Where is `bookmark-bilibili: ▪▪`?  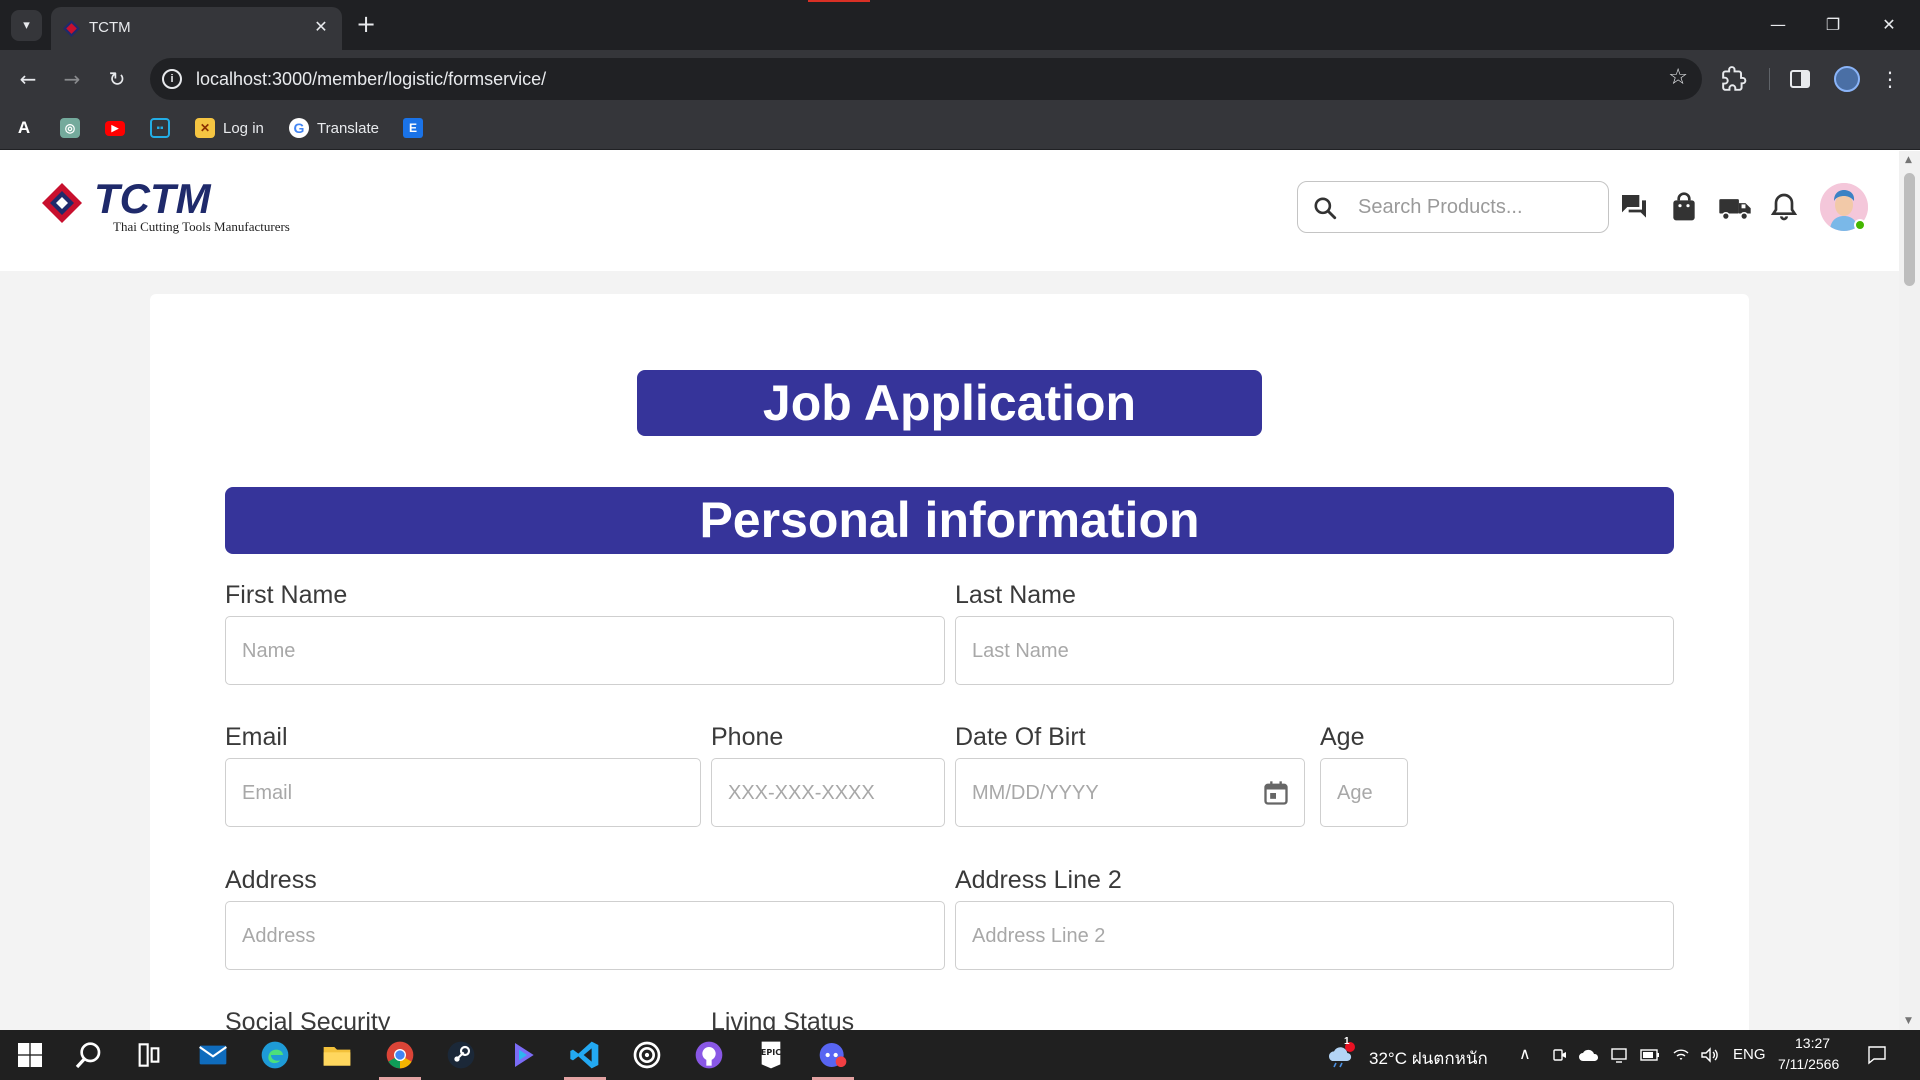
bookmark-bilibili: ▪▪ is located at coordinates (160, 128).